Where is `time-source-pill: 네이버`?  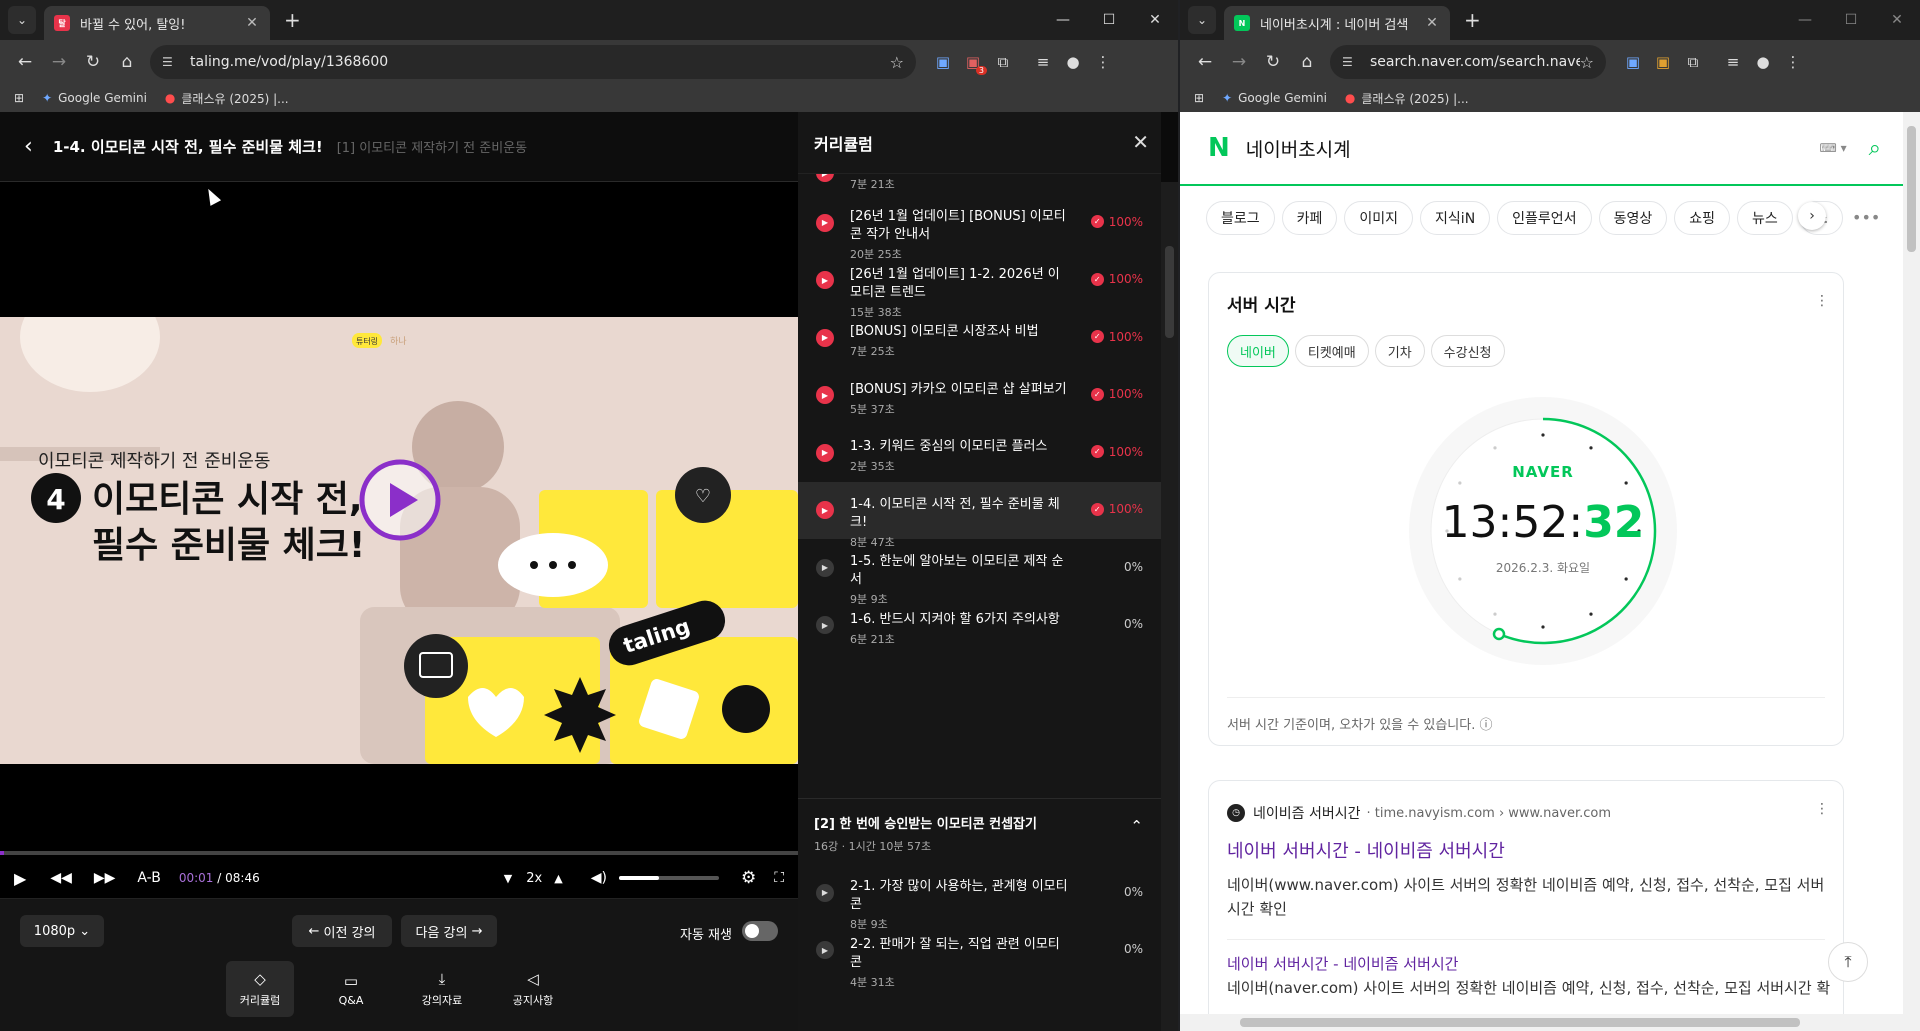
time-source-pill: 네이버 is located at coordinates (1258, 351).